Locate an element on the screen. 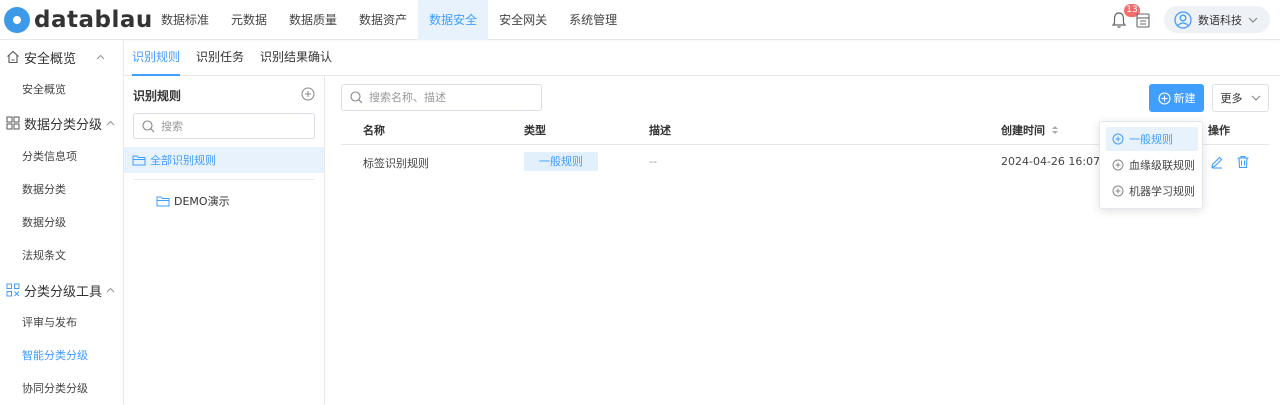  new-rule-dropdown: 一般规则 血缘级联规则 机器学习规则 is located at coordinates (1151, 165).